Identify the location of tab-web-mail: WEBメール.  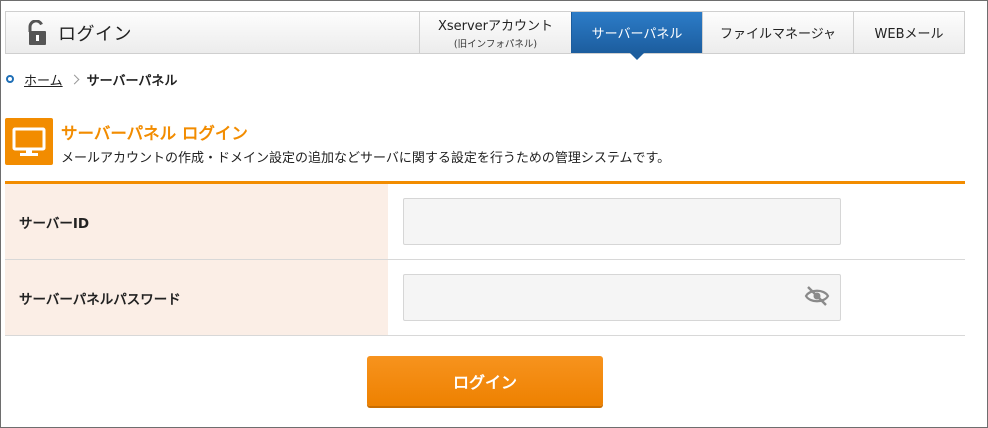
(908, 32).